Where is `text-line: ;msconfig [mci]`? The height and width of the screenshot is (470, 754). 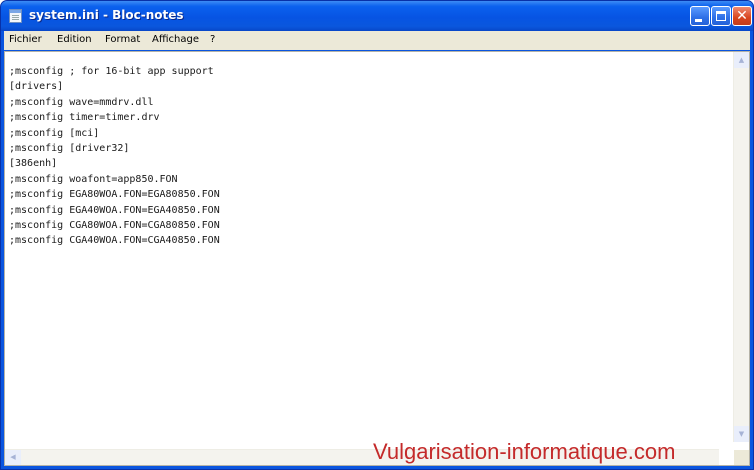 text-line: ;msconfig [mci] is located at coordinates (54, 133).